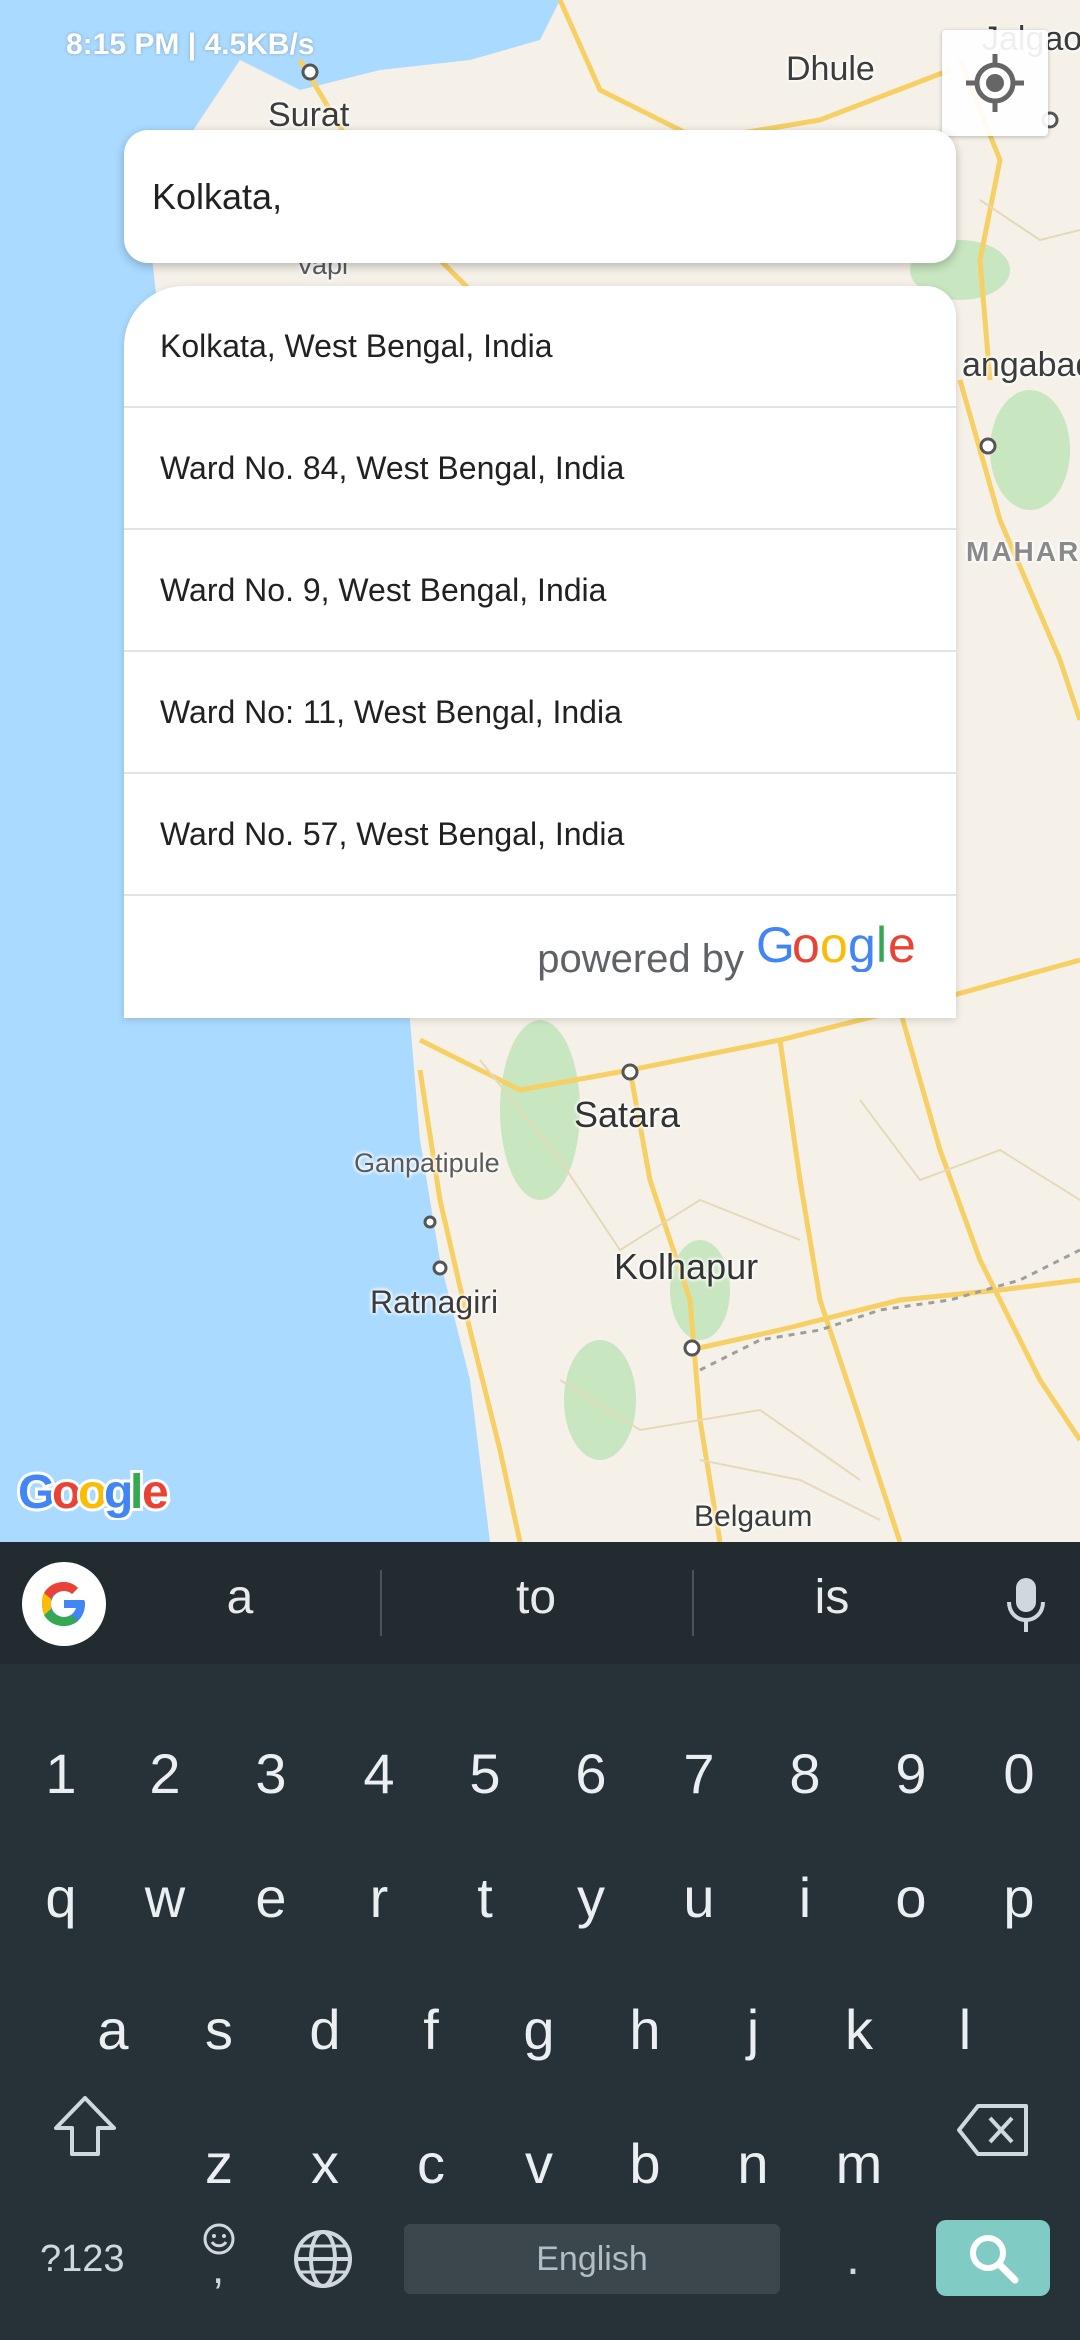 This screenshot has width=1080, height=2340. I want to click on key-2: 2, so click(165, 1774).